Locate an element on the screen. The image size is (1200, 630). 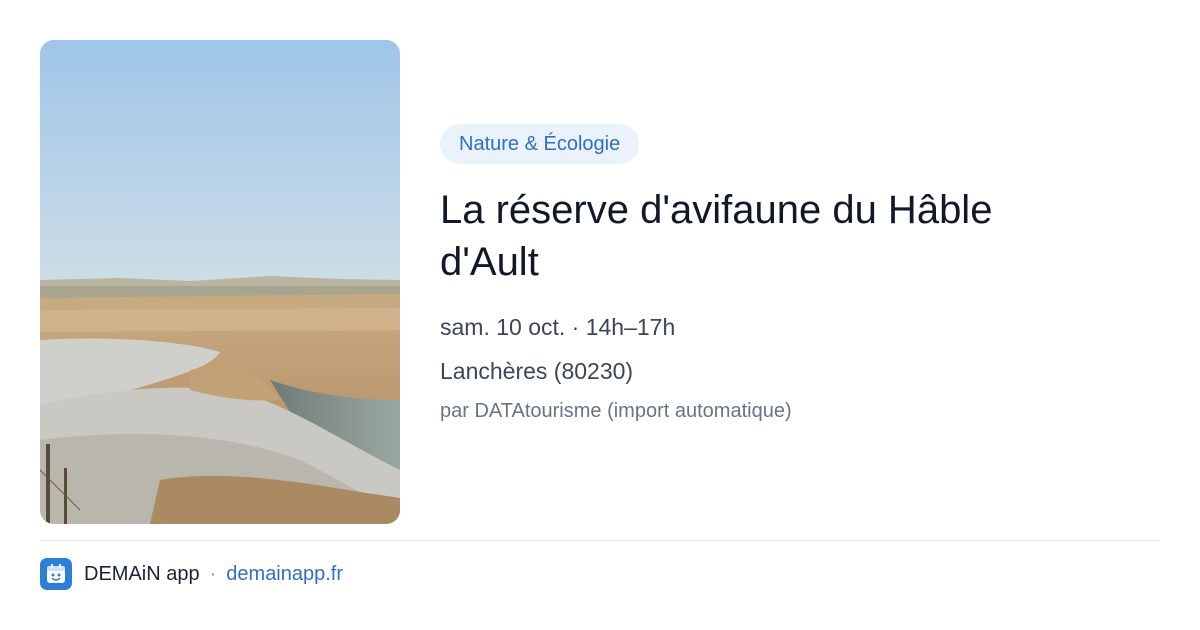
event-location: Lanchères (80230) is located at coordinates (537, 371).